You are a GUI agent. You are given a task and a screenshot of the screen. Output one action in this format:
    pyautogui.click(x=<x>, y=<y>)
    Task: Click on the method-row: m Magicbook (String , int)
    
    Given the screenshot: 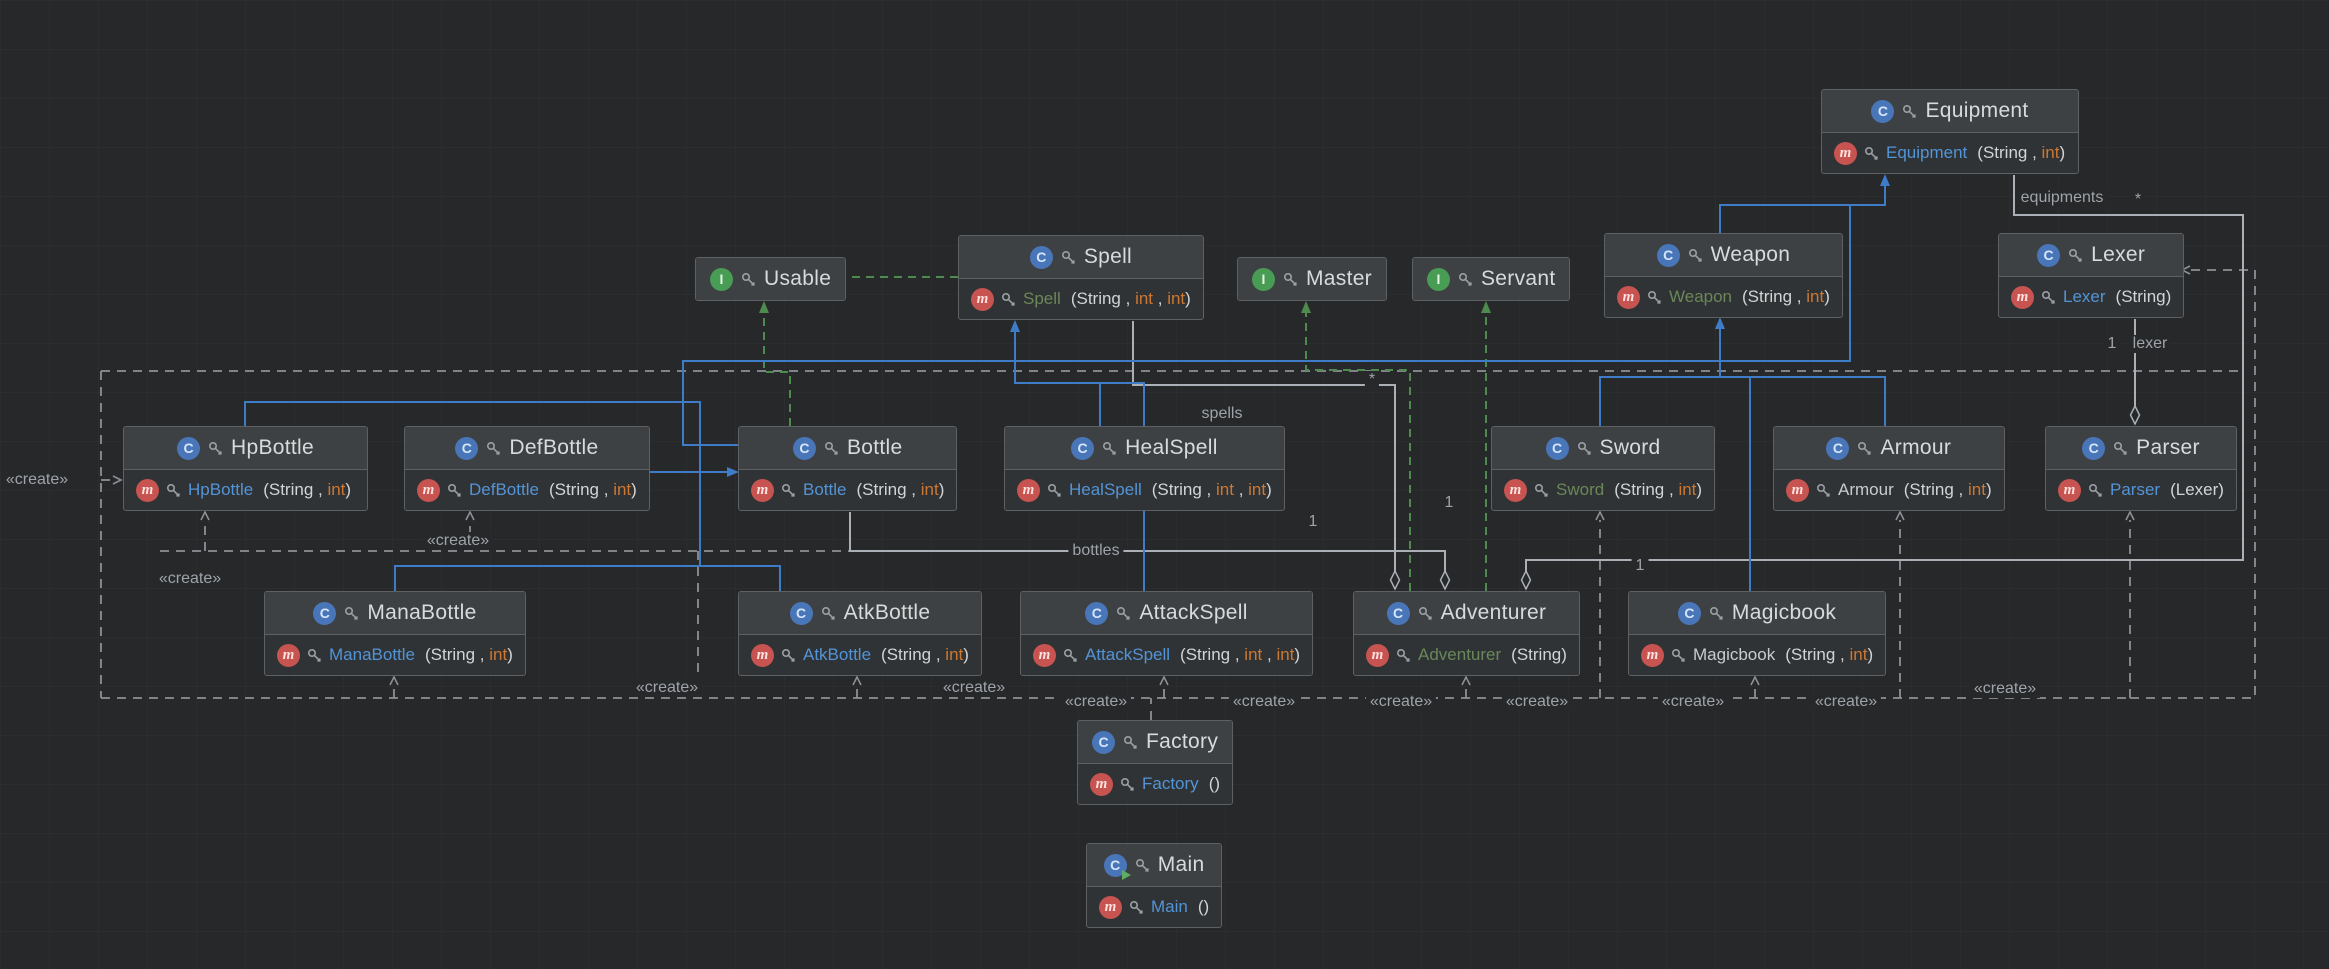 What is the action you would take?
    pyautogui.click(x=1757, y=655)
    